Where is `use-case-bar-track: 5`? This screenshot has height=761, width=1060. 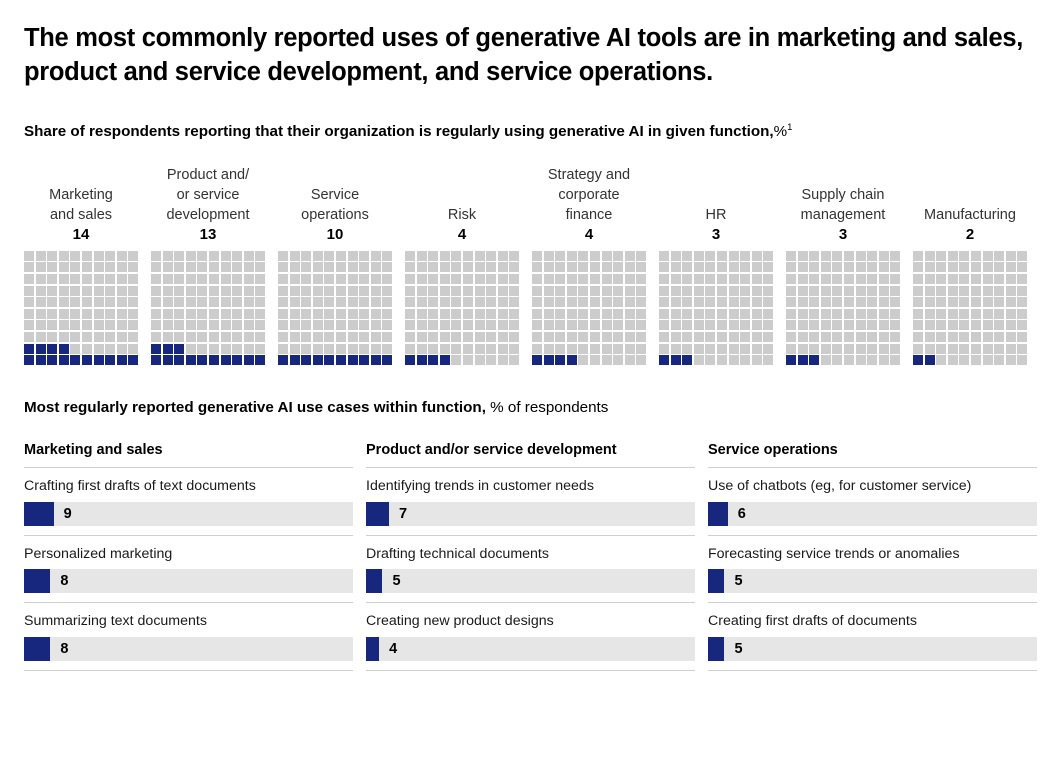
use-case-bar-track: 5 is located at coordinates (872, 581).